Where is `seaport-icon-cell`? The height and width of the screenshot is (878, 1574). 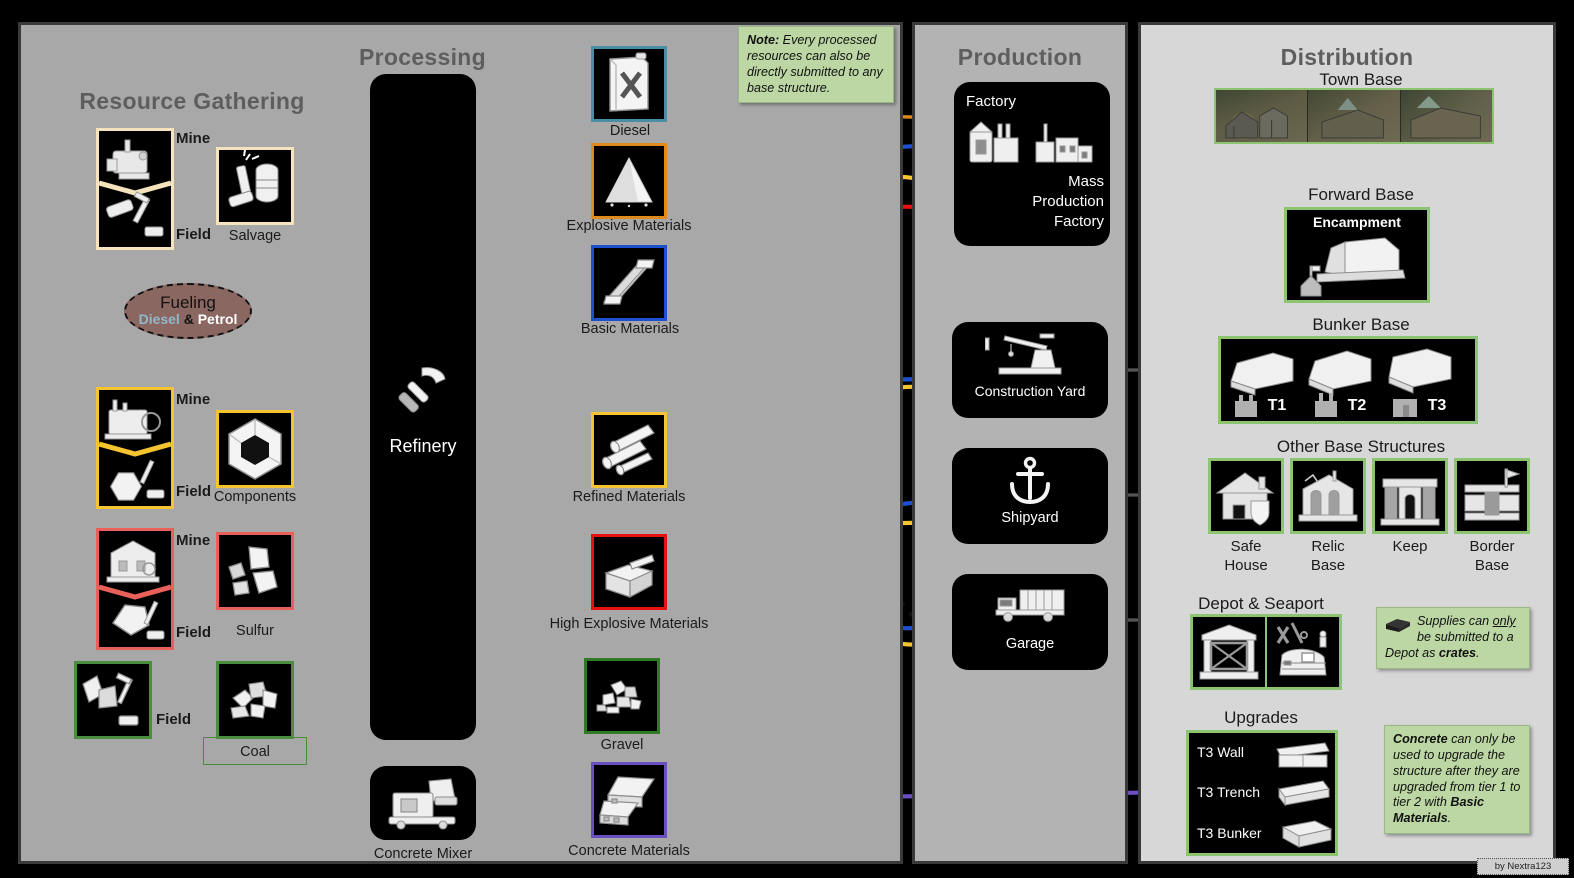 seaport-icon-cell is located at coordinates (1303, 652).